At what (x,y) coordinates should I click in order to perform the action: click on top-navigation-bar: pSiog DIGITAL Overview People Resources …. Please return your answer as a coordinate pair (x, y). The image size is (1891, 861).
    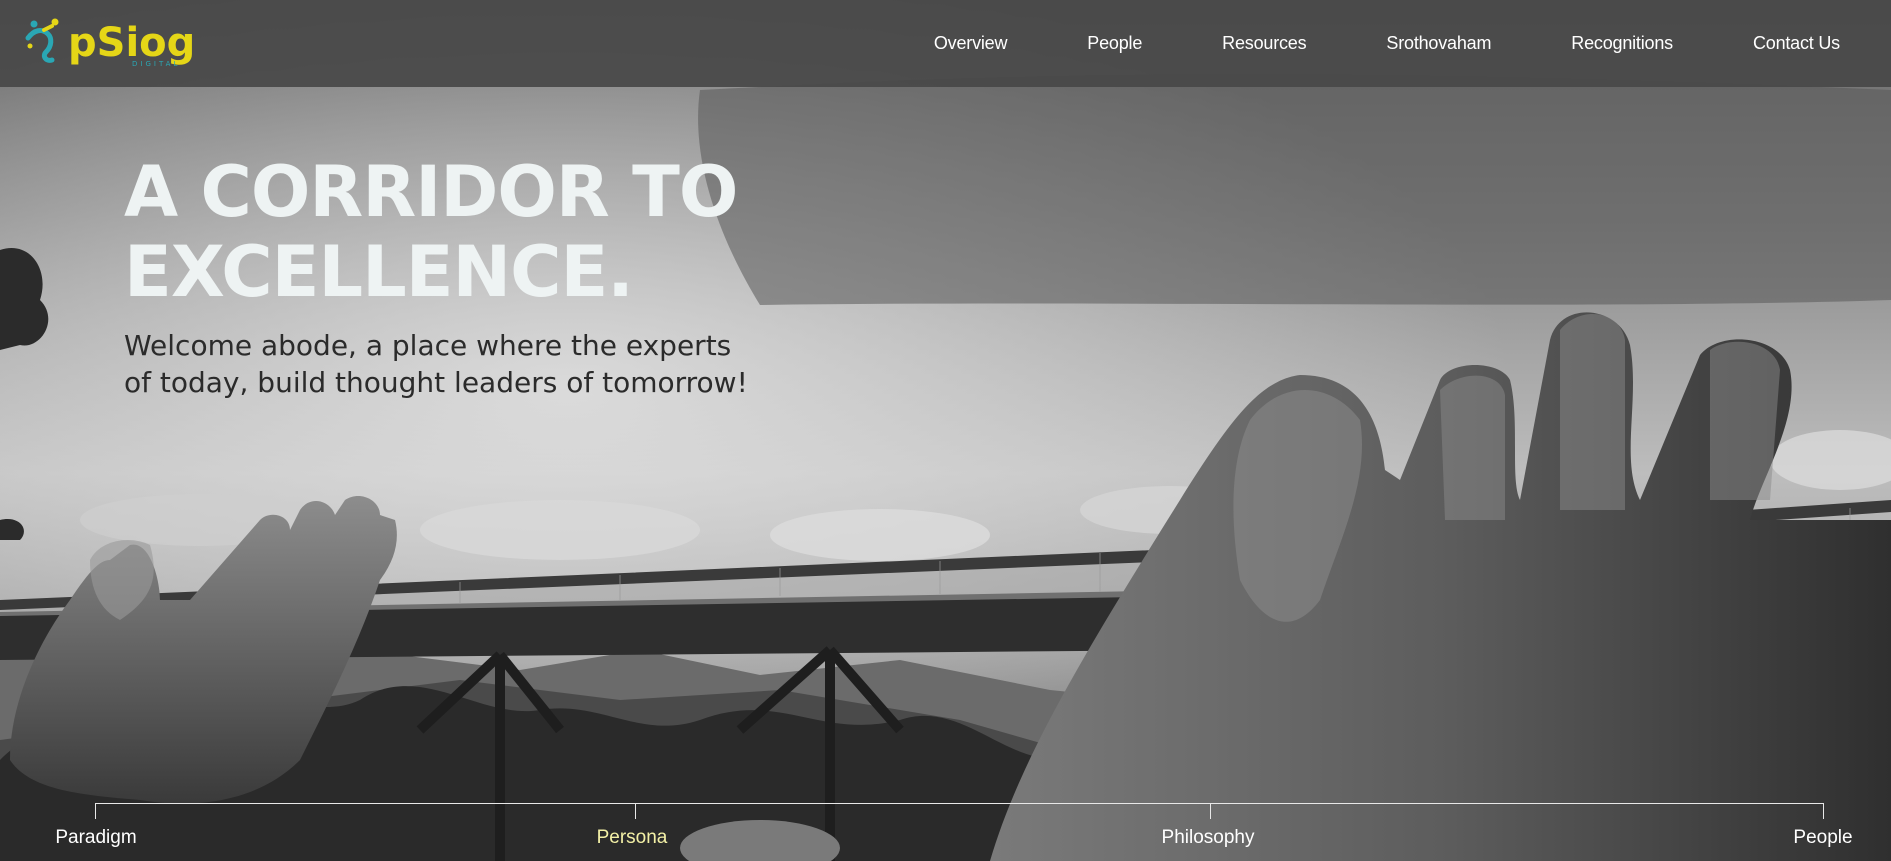
    Looking at the image, I should click on (945, 43).